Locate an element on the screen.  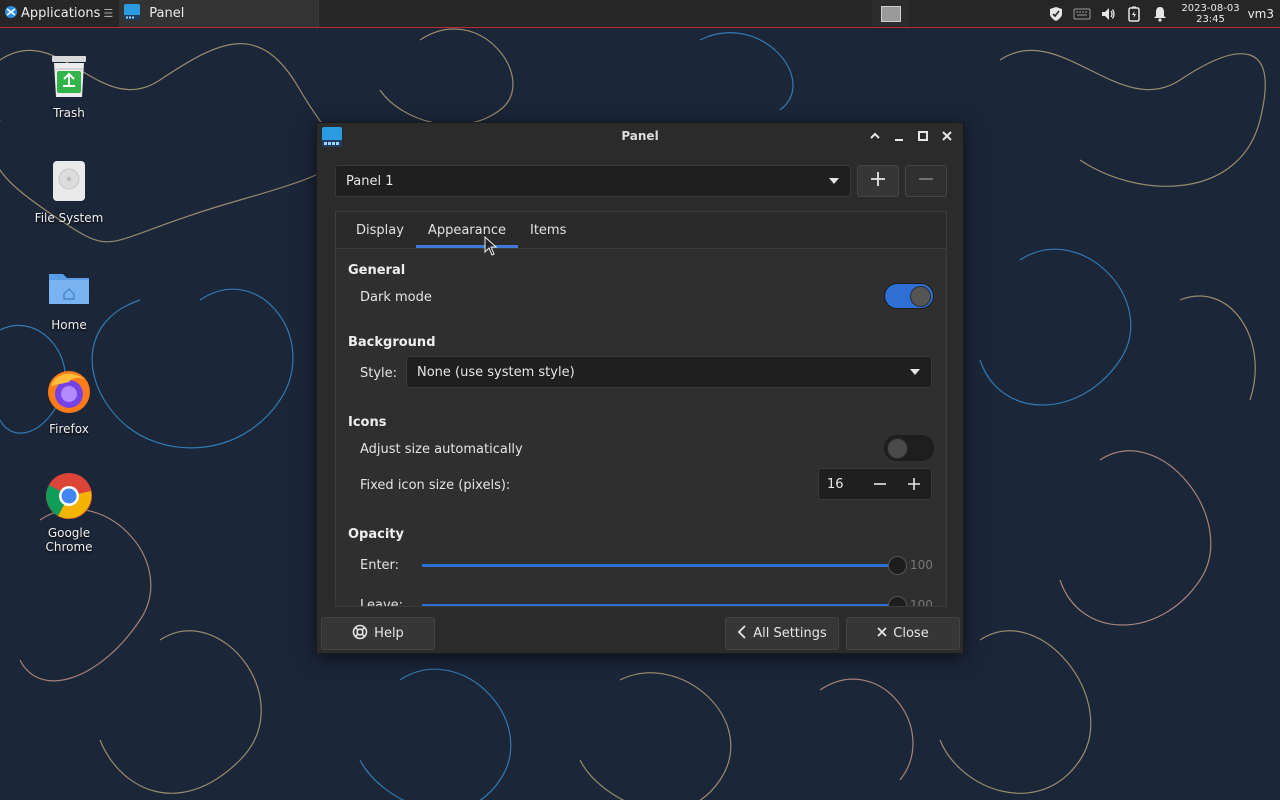
minimize-button is located at coordinates (899, 136).